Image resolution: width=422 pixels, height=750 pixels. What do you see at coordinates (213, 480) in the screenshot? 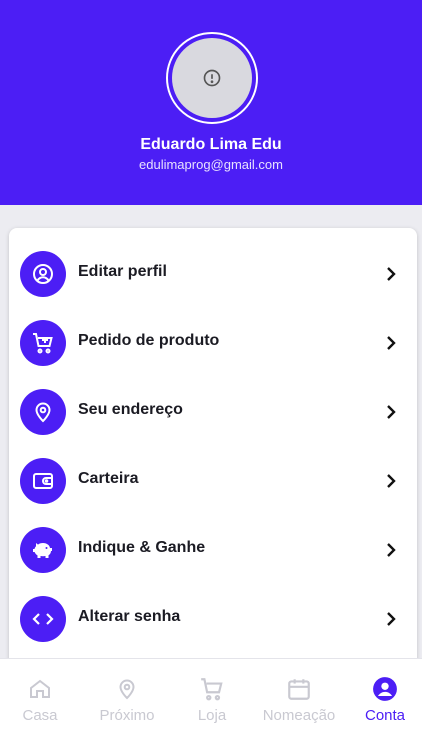
I see `menu-item-wallet: Carteira` at bounding box center [213, 480].